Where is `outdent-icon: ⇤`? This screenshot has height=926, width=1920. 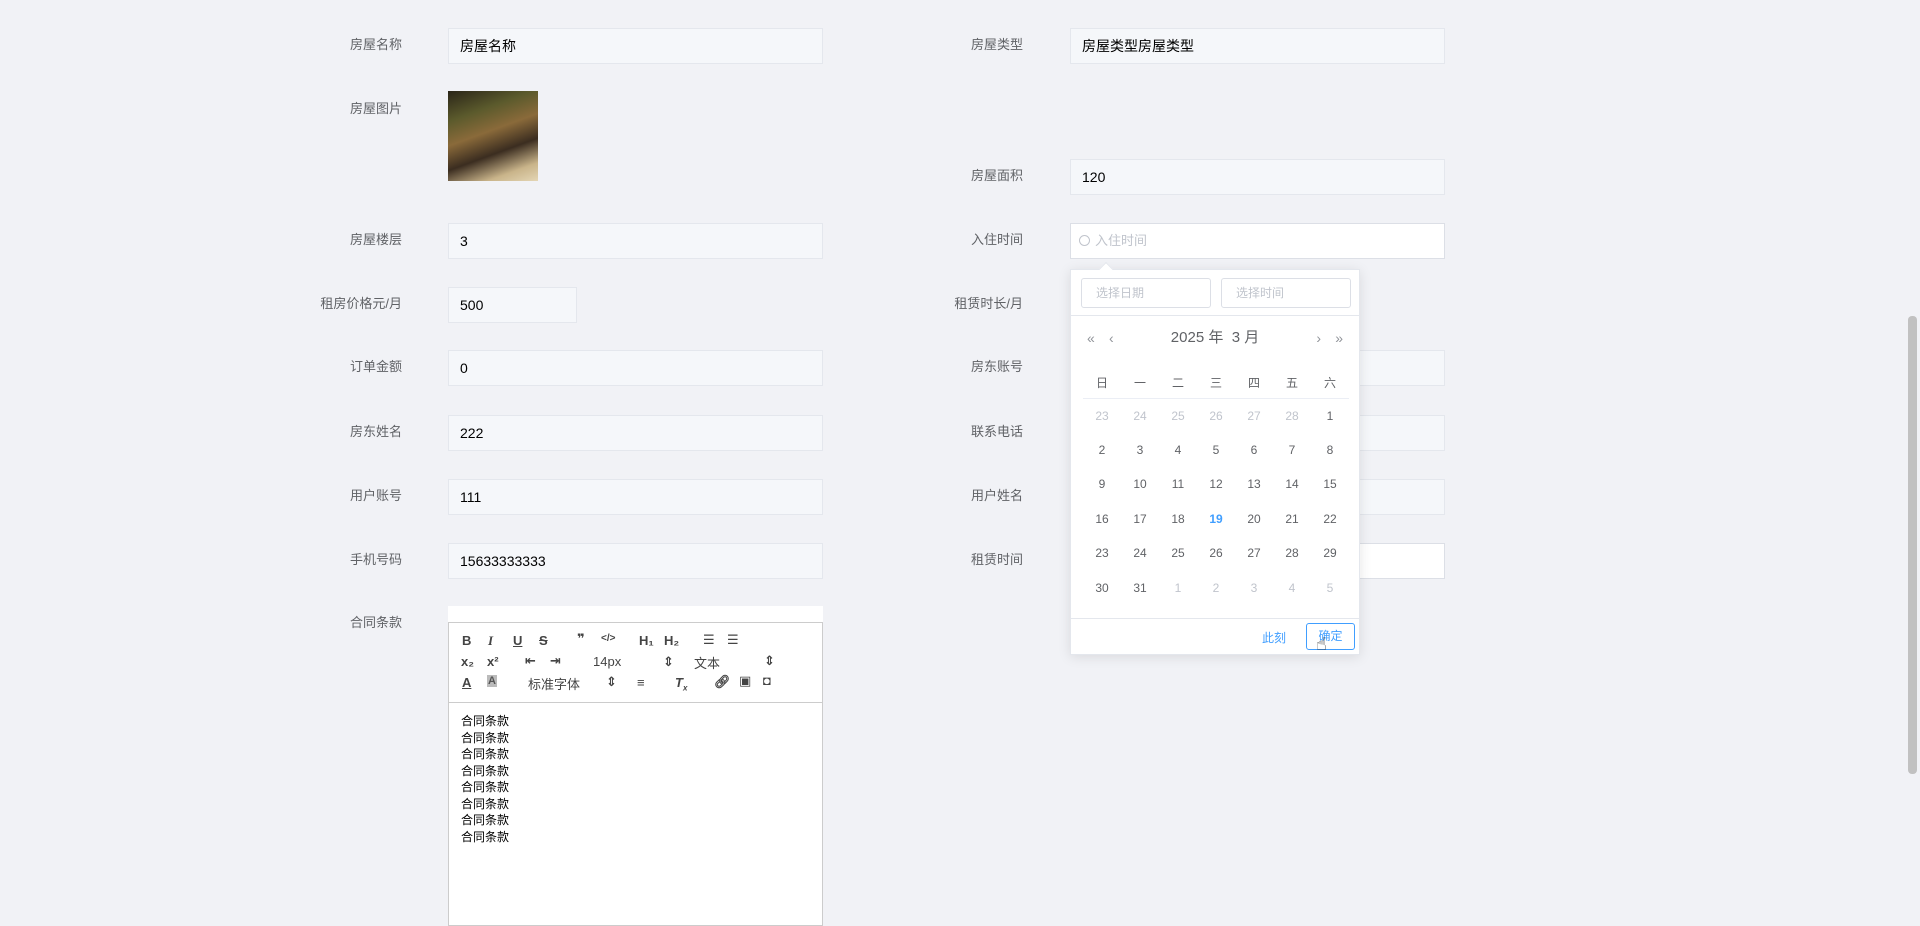 outdent-icon: ⇤ is located at coordinates (530, 661).